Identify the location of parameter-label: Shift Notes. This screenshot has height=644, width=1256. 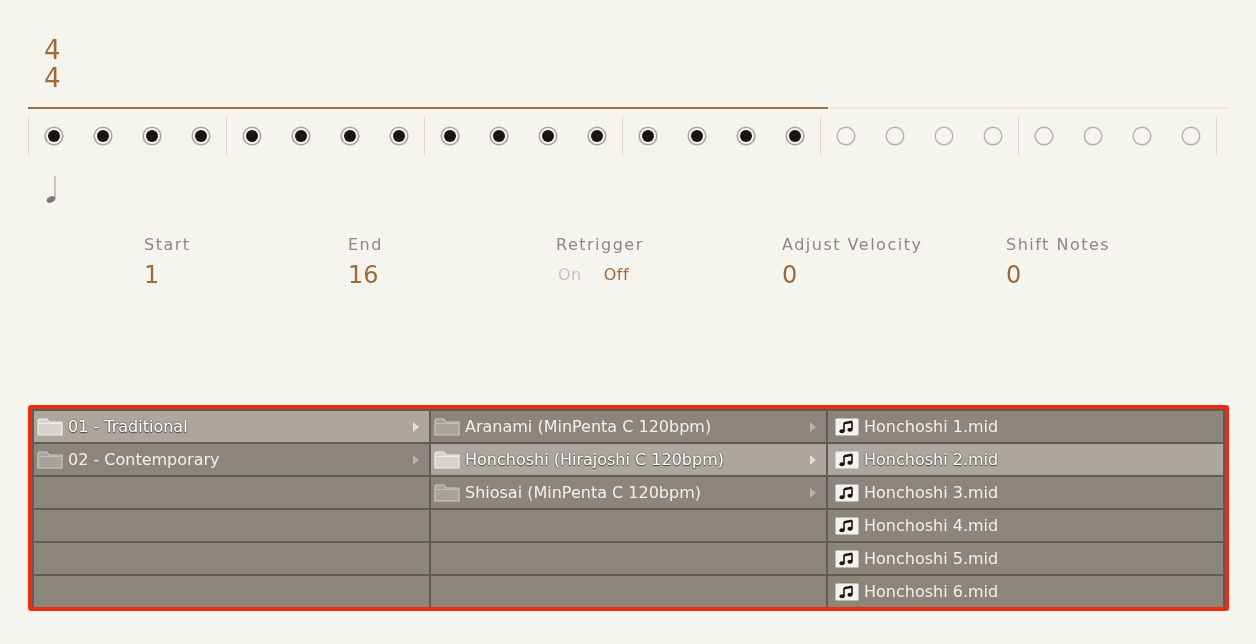
(1058, 245).